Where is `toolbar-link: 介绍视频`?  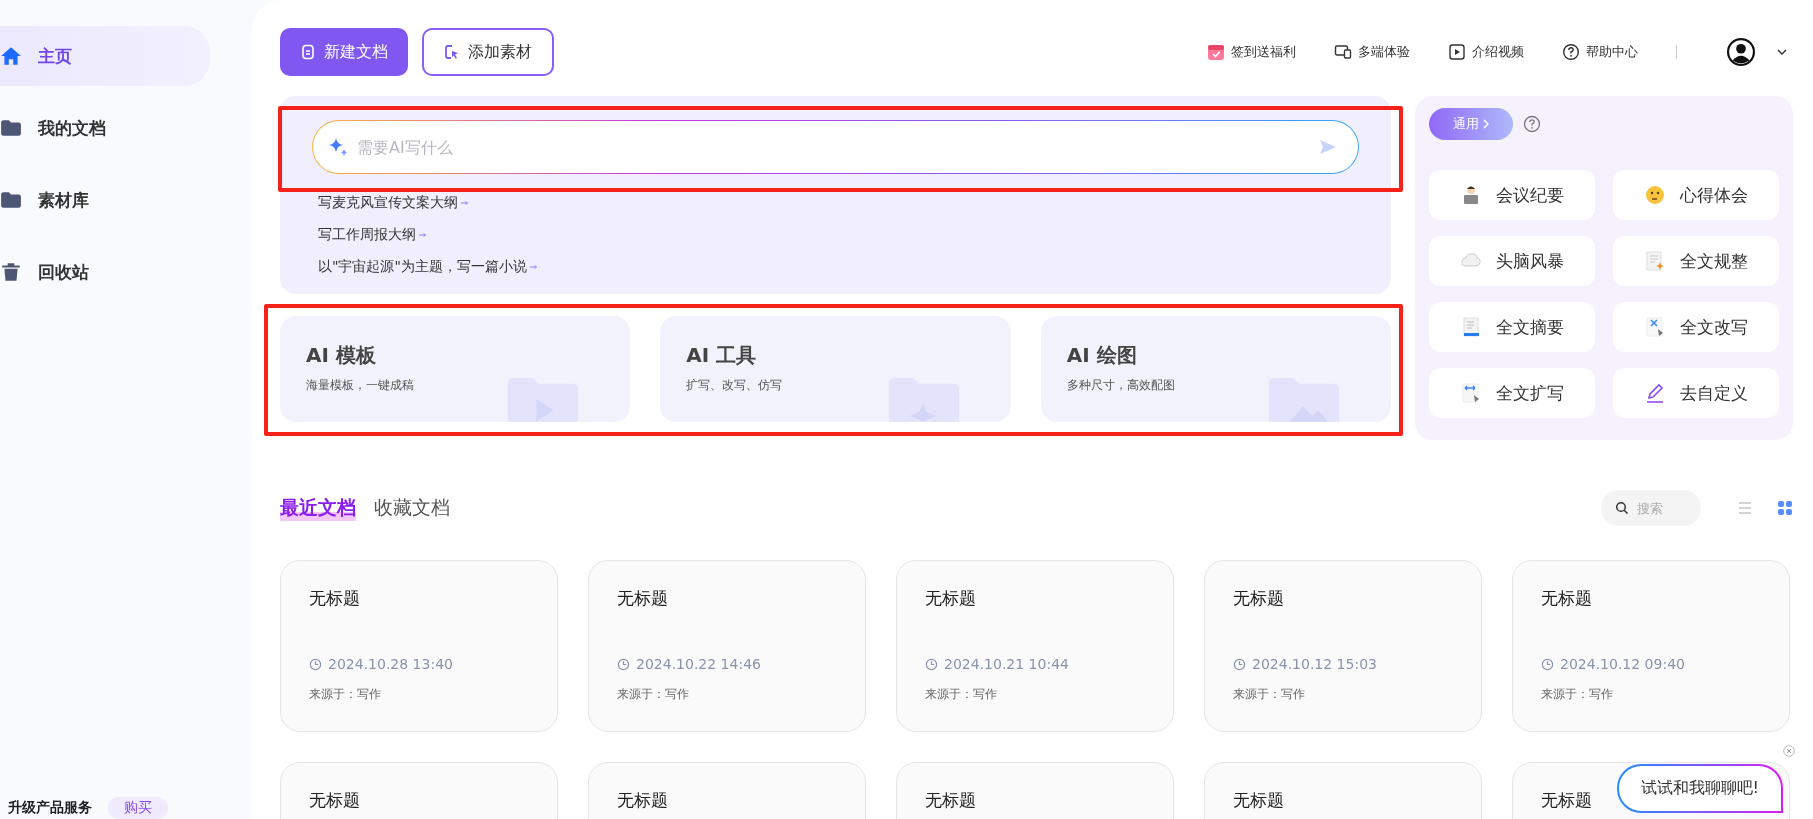 toolbar-link: 介绍视频 is located at coordinates (1486, 52).